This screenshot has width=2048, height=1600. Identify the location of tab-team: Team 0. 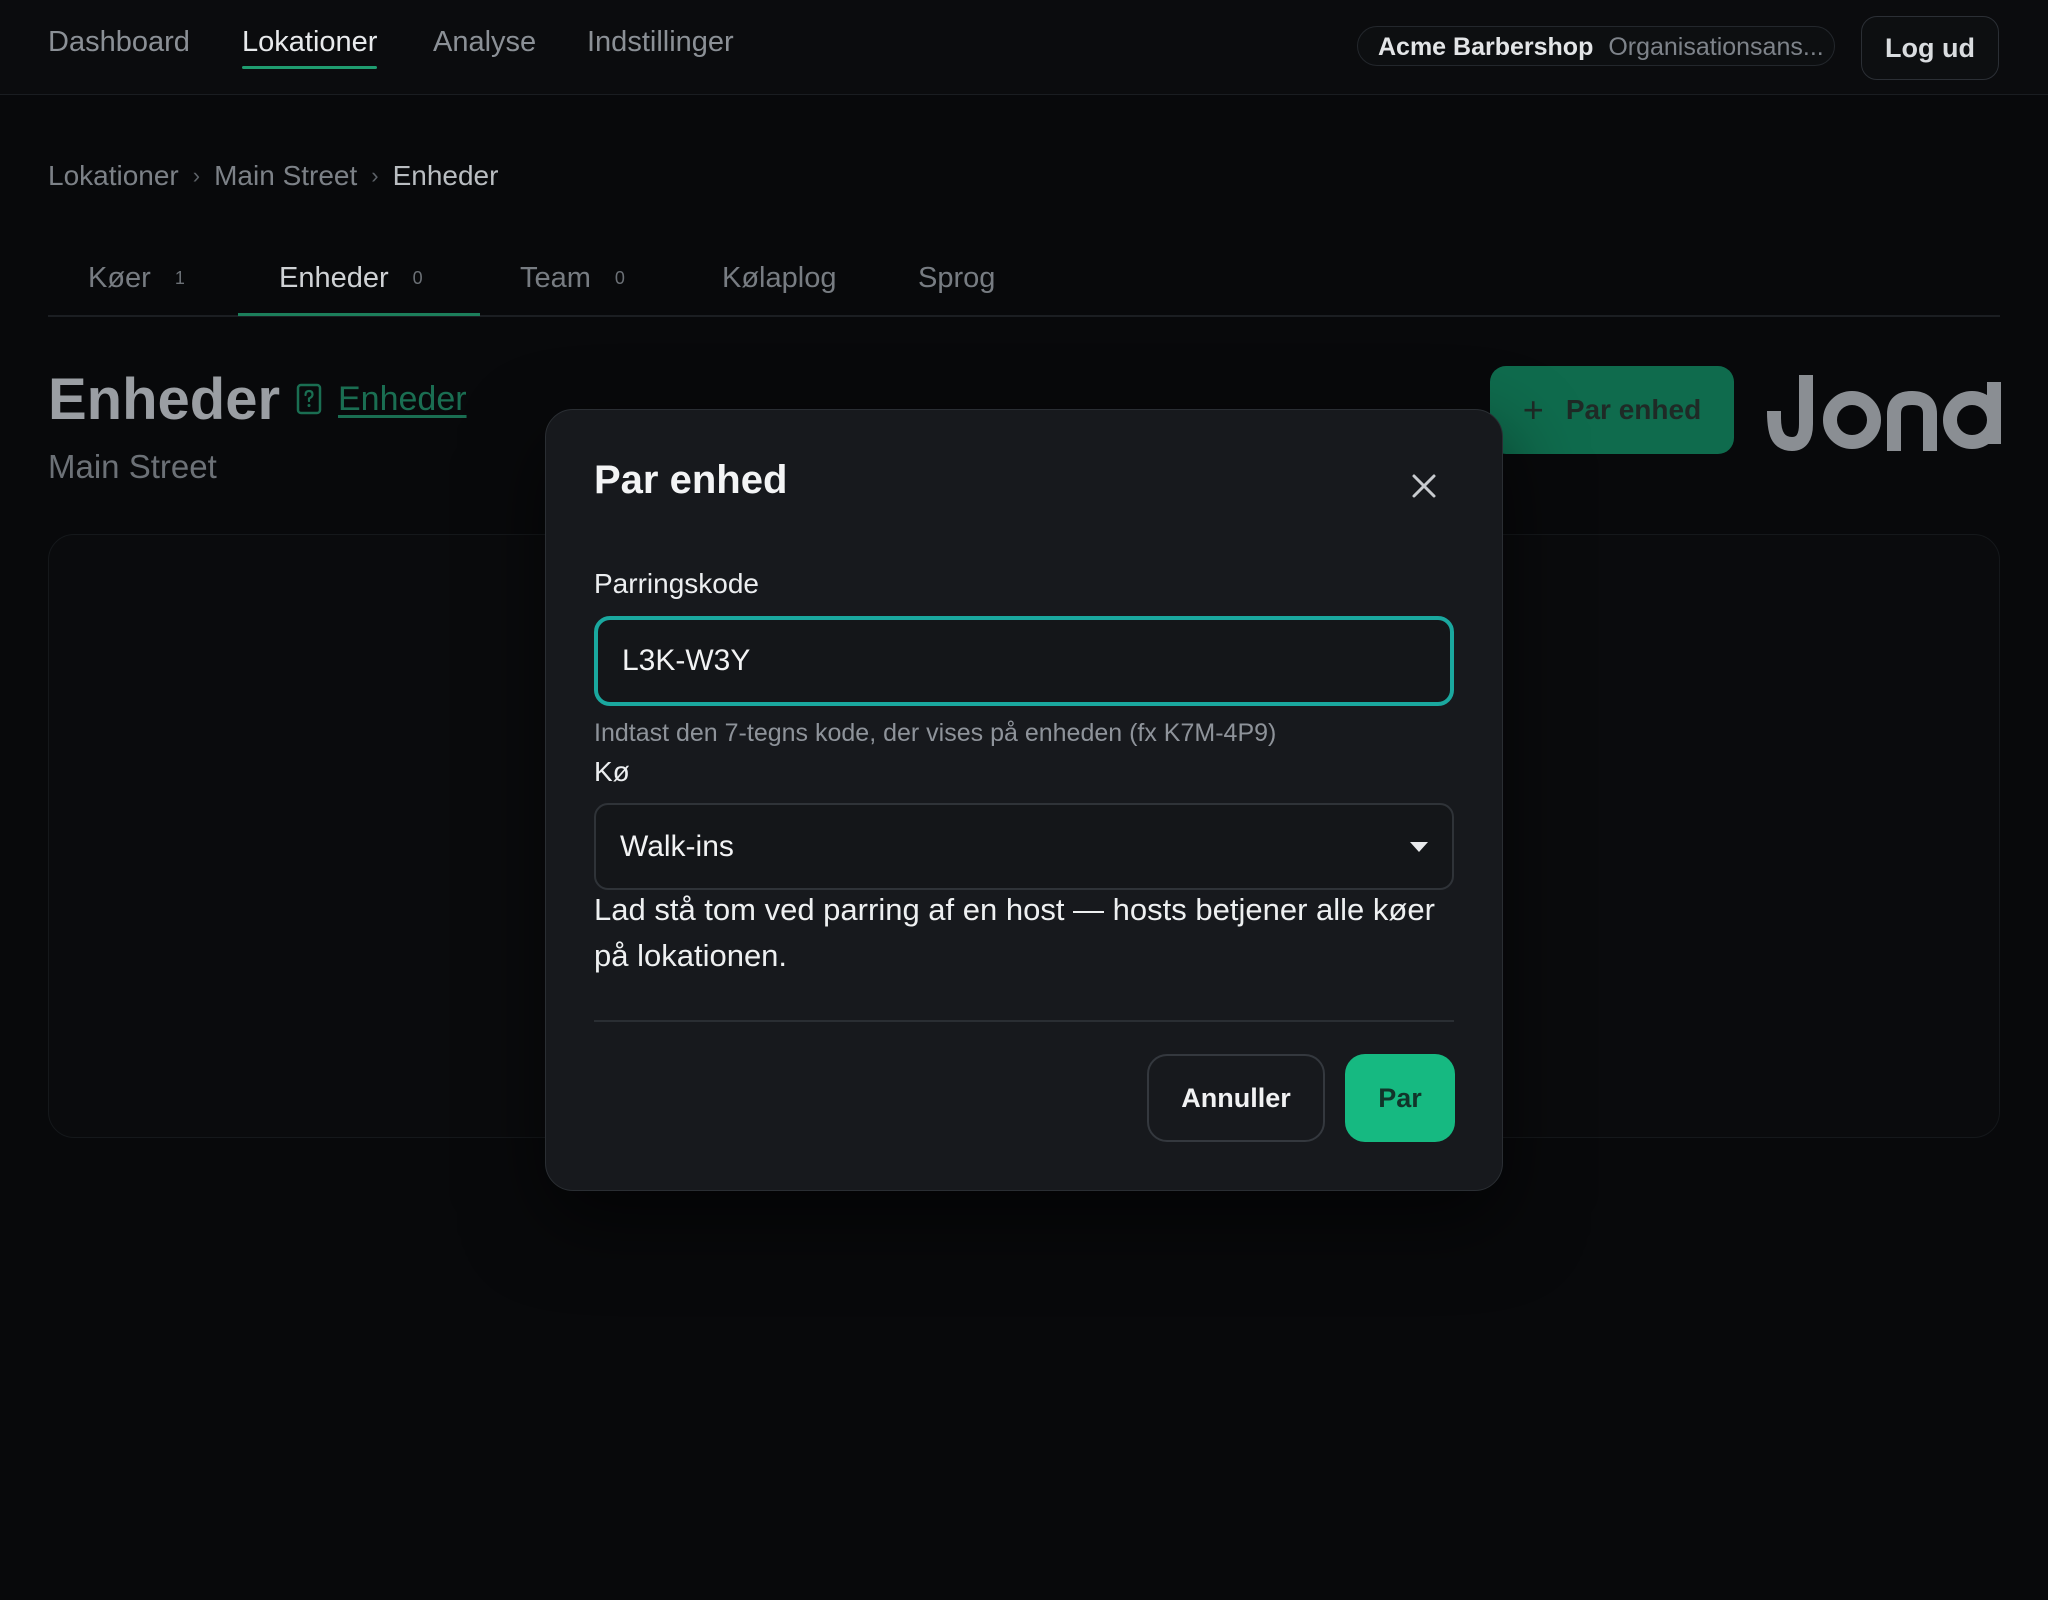
(572, 278).